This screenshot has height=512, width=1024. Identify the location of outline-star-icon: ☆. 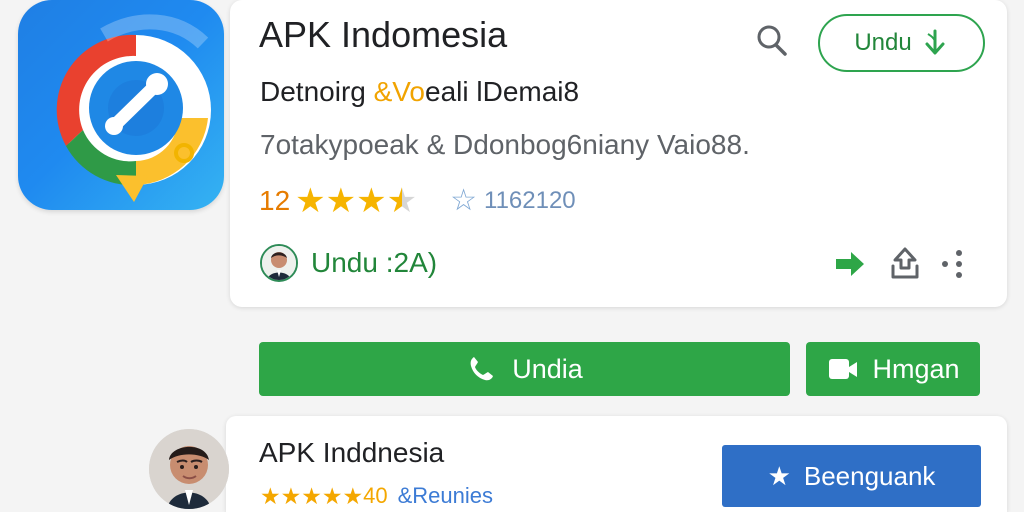
(463, 200).